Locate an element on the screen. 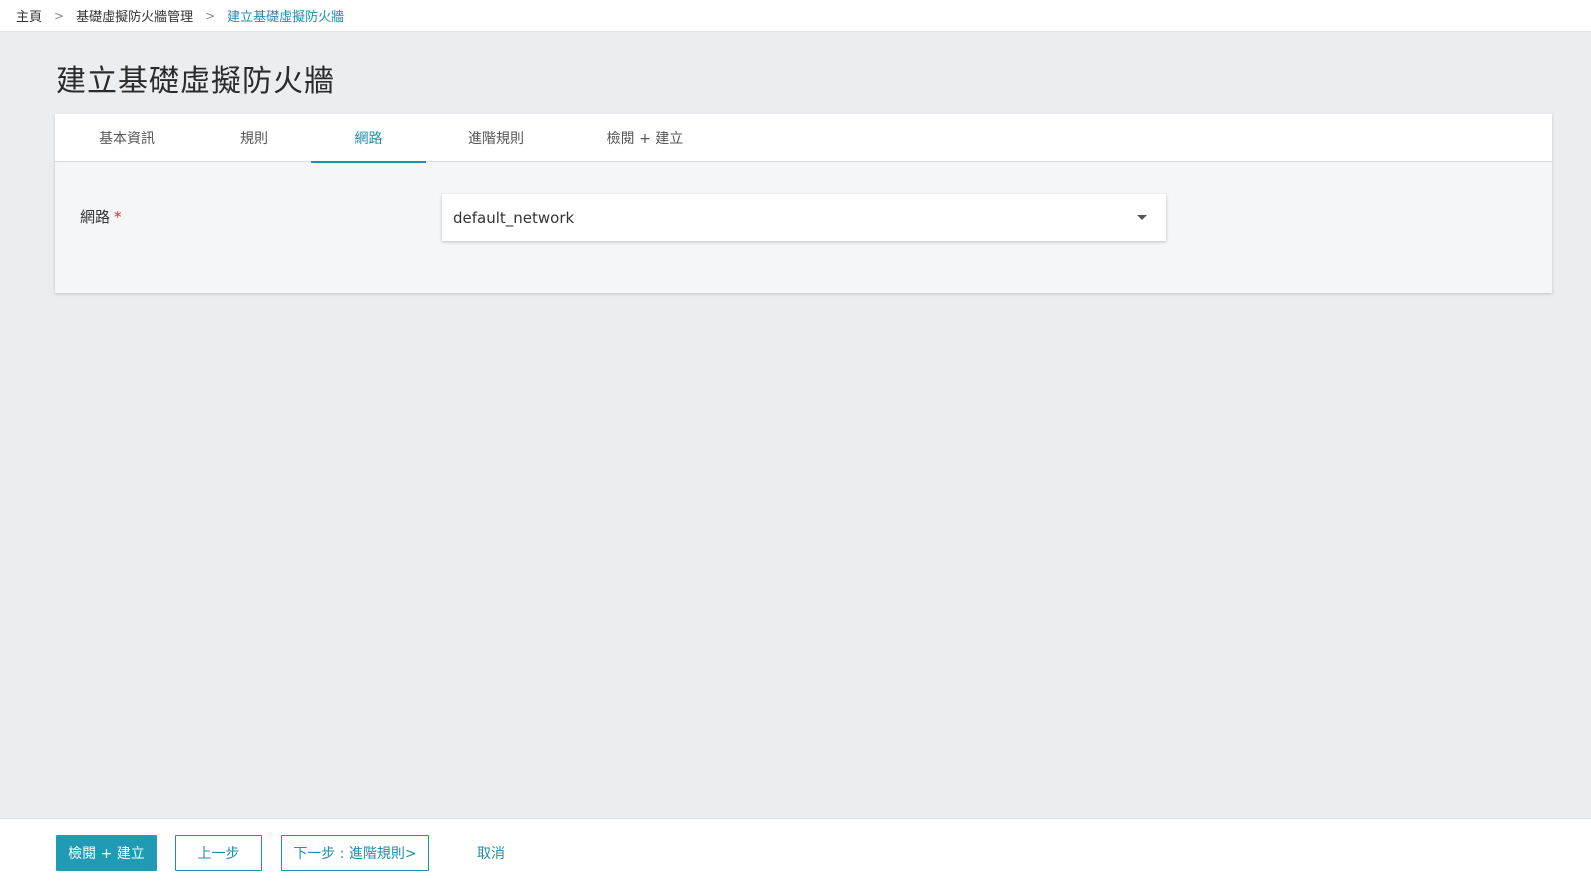 This screenshot has height=890, width=1591. network-field-label: 網路 * is located at coordinates (101, 216).